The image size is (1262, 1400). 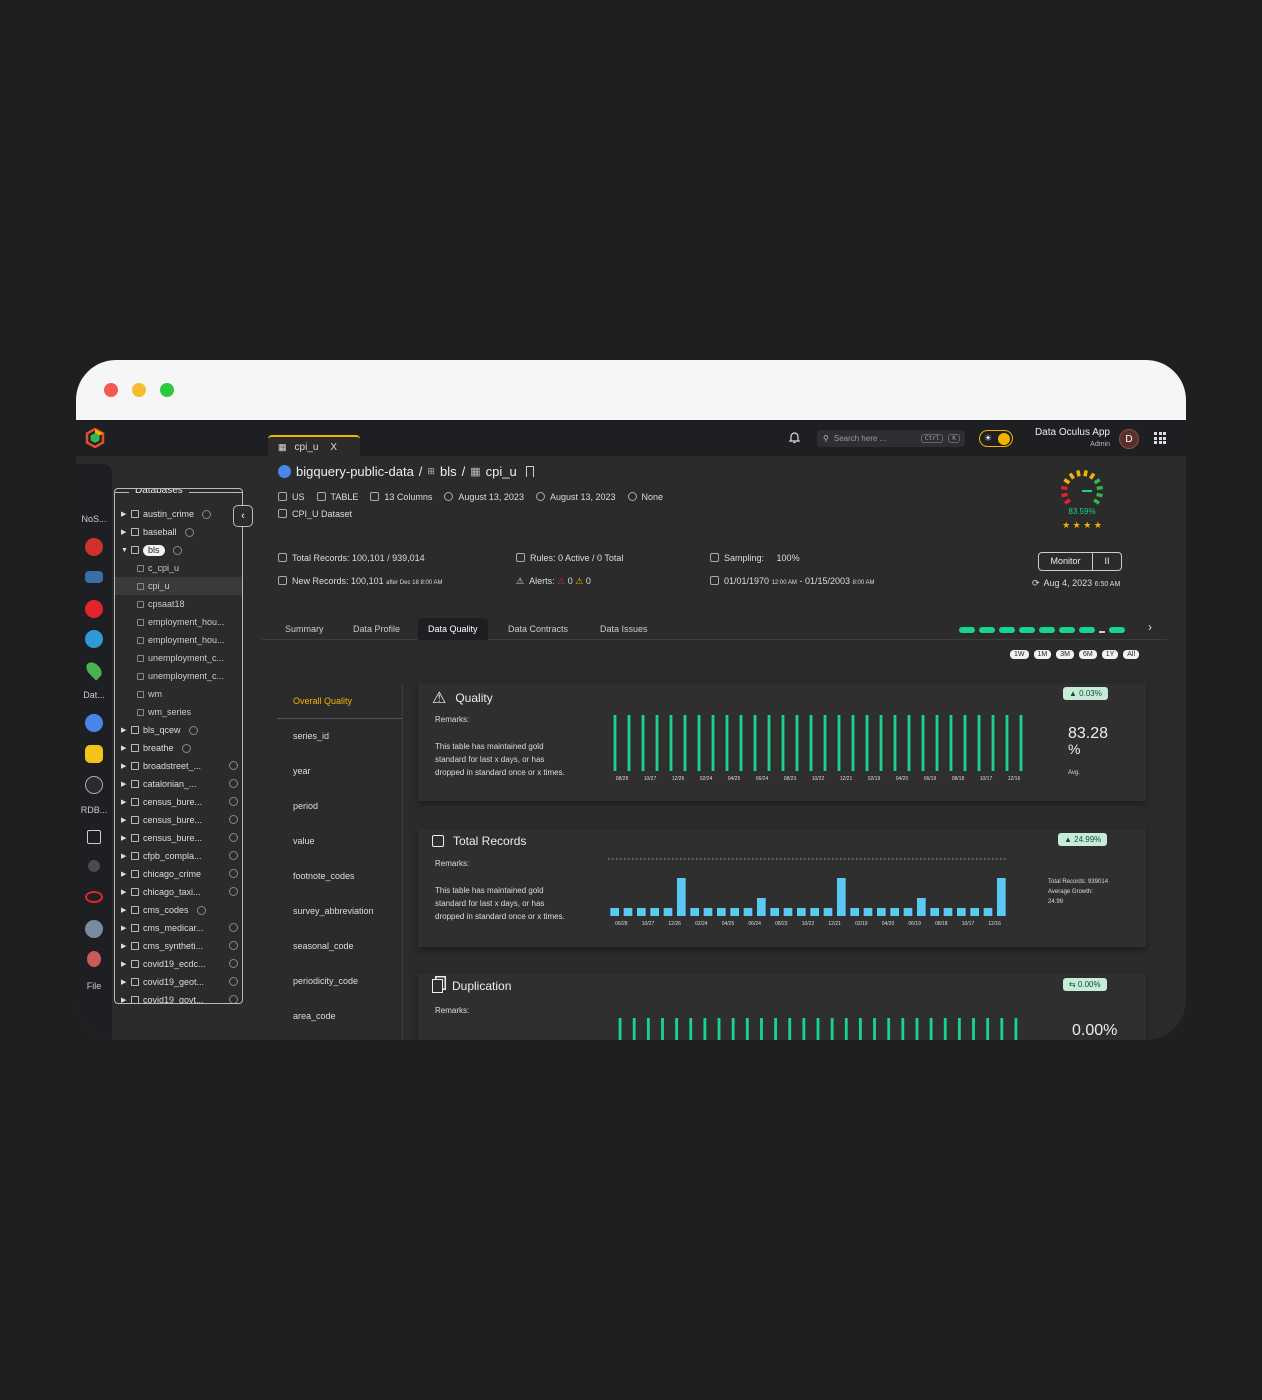 I want to click on column-item: footnote_codes, so click(x=339, y=876).